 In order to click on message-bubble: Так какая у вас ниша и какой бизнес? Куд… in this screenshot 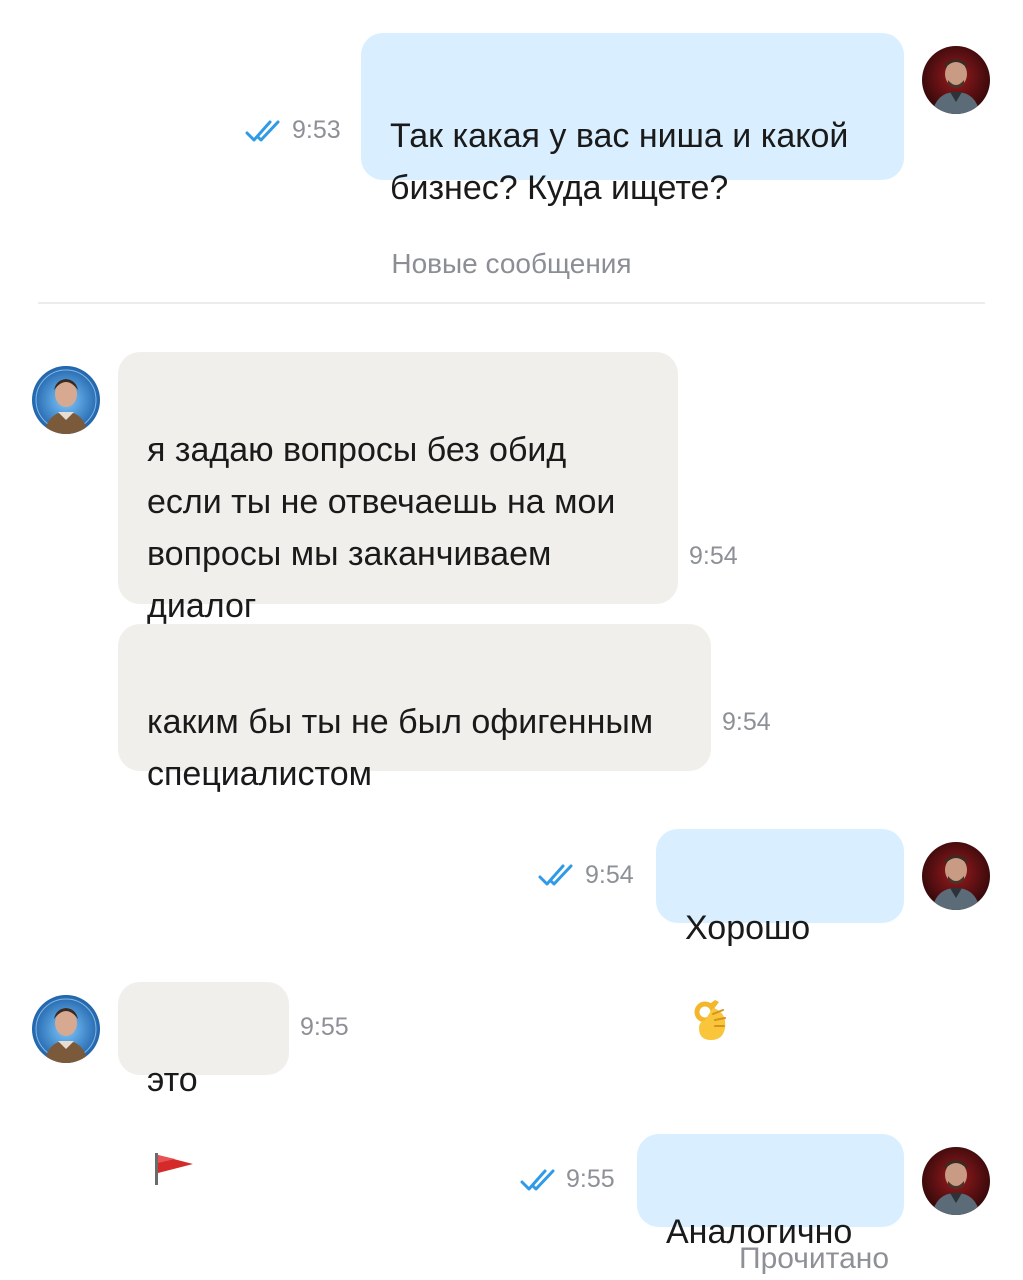, I will do `click(632, 120)`.